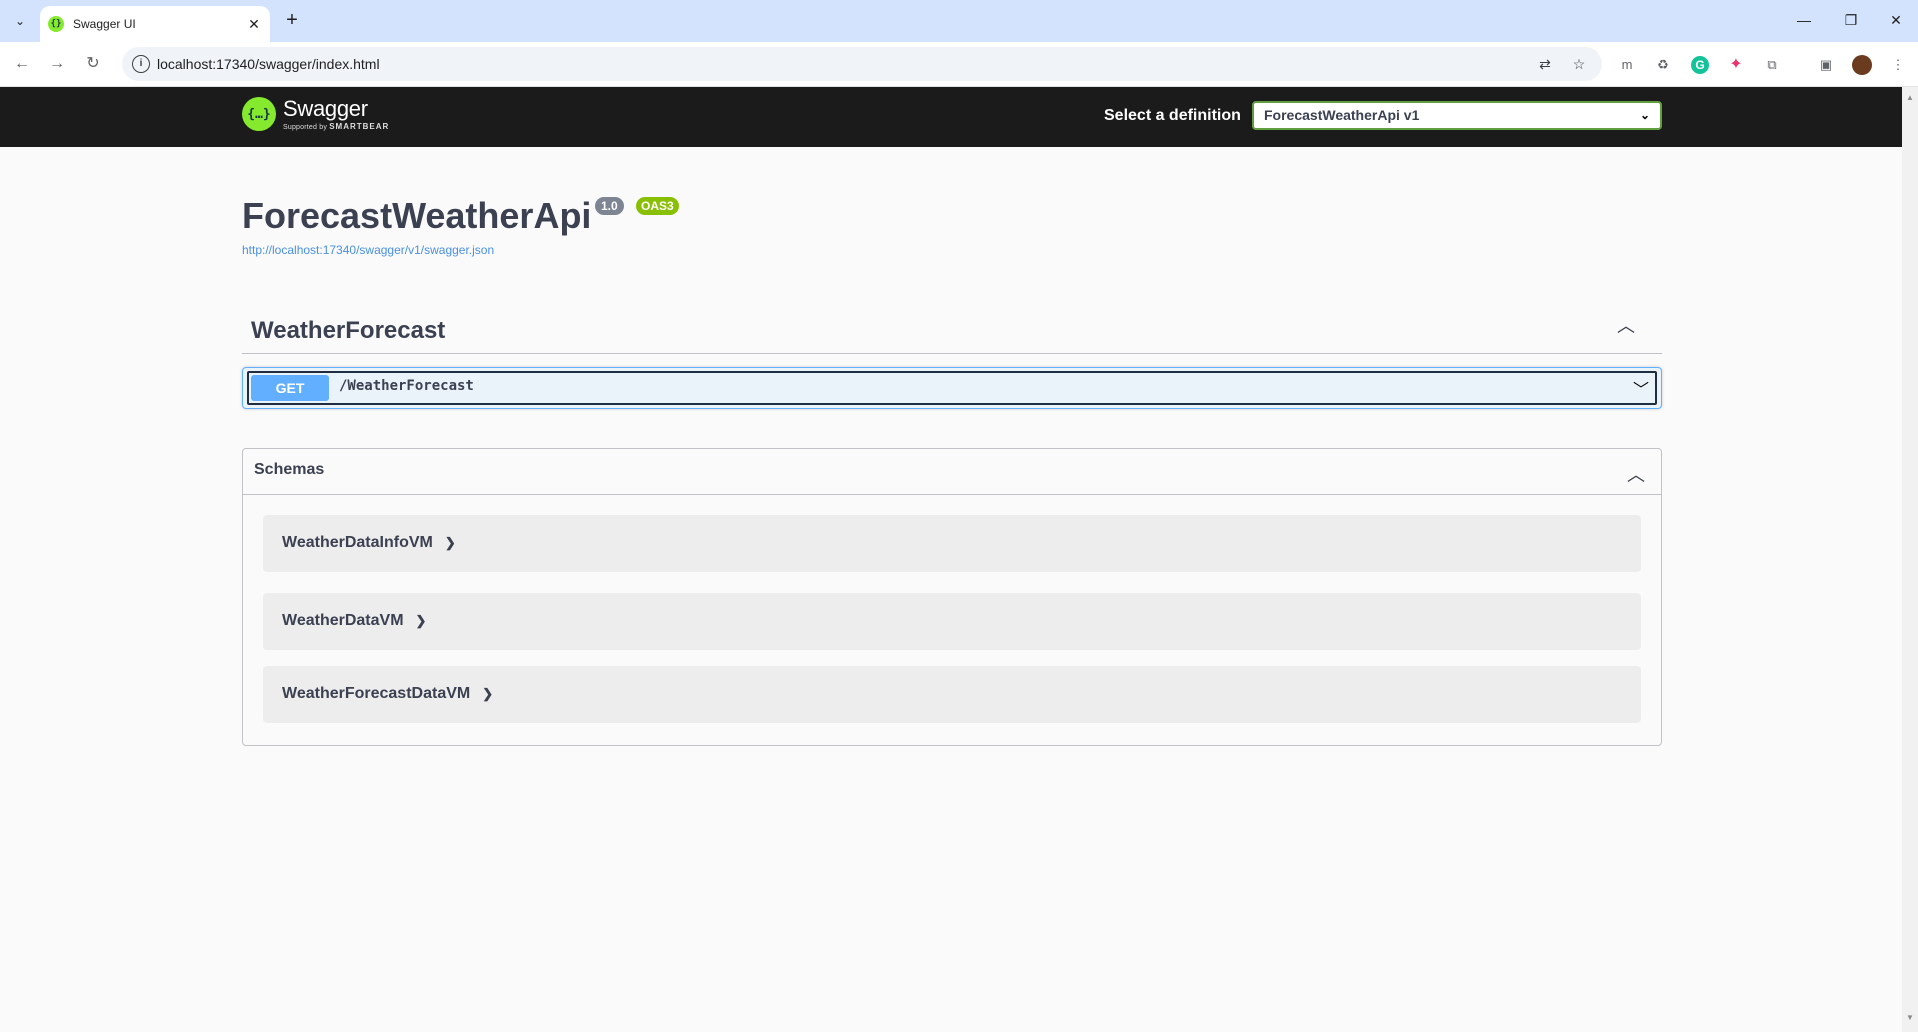 The height and width of the screenshot is (1032, 1918). I want to click on swagger-logo: {…} Swagger Supported by SMARTBEAR, so click(315, 114).